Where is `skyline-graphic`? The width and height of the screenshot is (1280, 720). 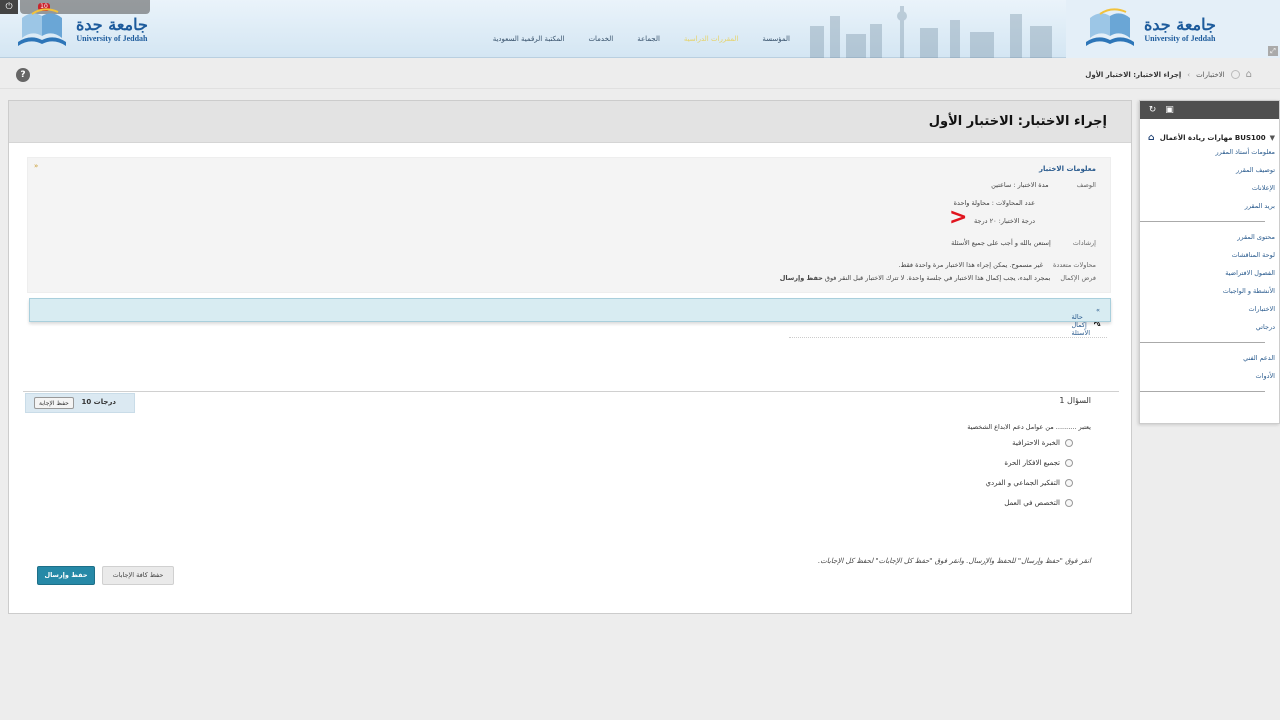 skyline-graphic is located at coordinates (931, 32).